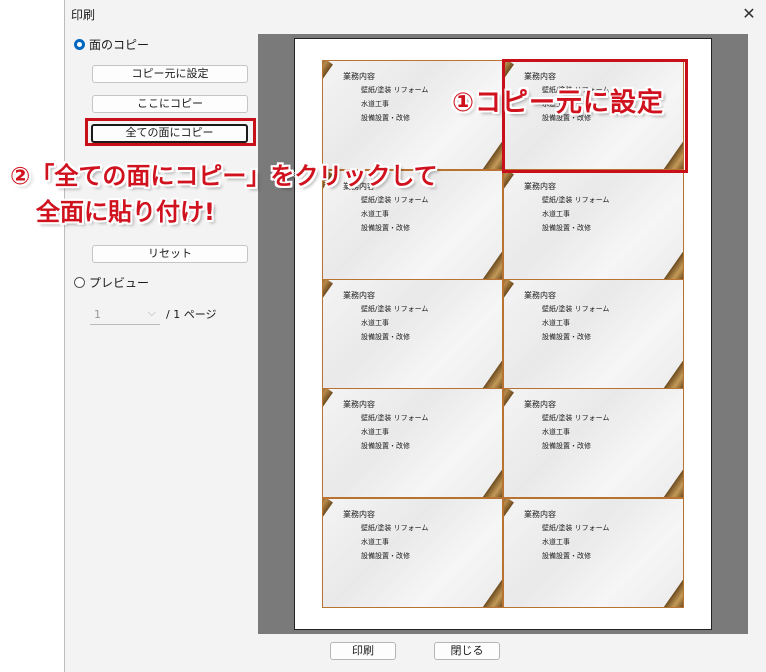 This screenshot has height=672, width=766. I want to click on print-button: 印刷, so click(363, 651).